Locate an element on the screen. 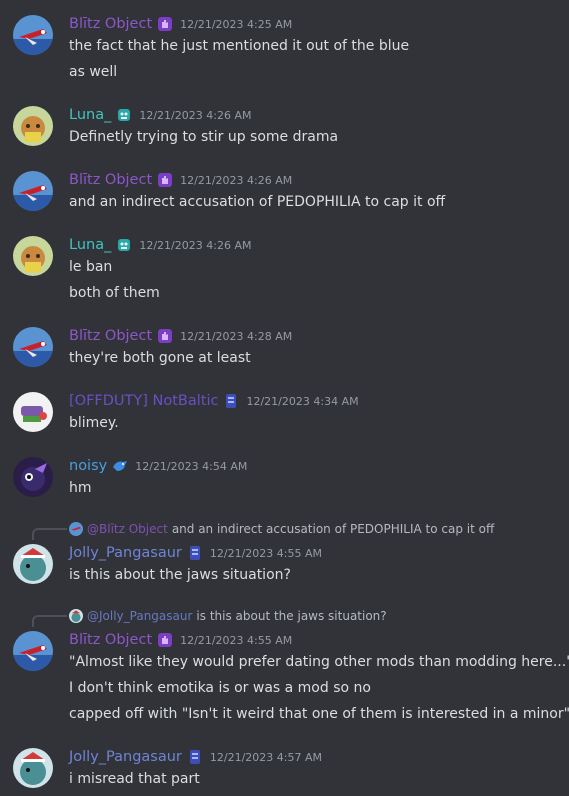  reply-username: @Blītz Object is located at coordinates (127, 529).